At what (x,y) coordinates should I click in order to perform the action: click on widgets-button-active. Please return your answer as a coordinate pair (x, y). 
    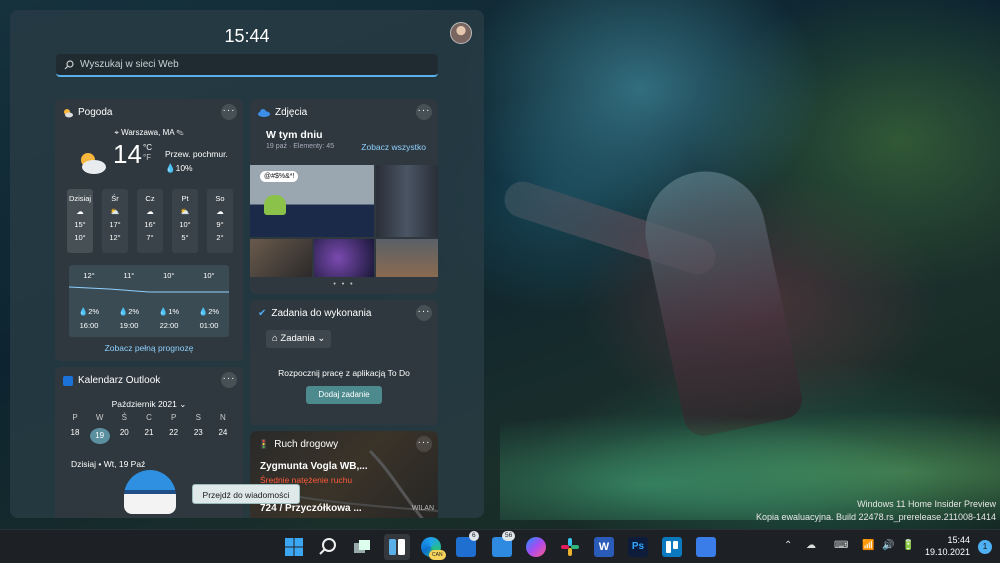
    Looking at the image, I should click on (397, 547).